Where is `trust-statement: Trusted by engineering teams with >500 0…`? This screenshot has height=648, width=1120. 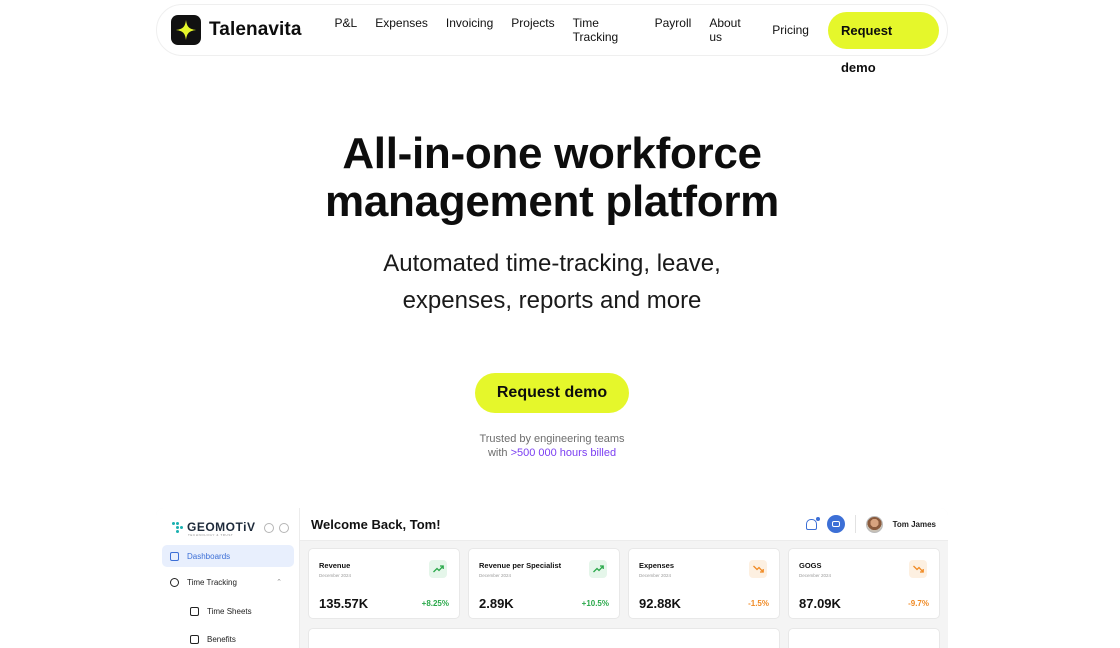
trust-statement: Trusted by engineering teams with >500 0… is located at coordinates (552, 446).